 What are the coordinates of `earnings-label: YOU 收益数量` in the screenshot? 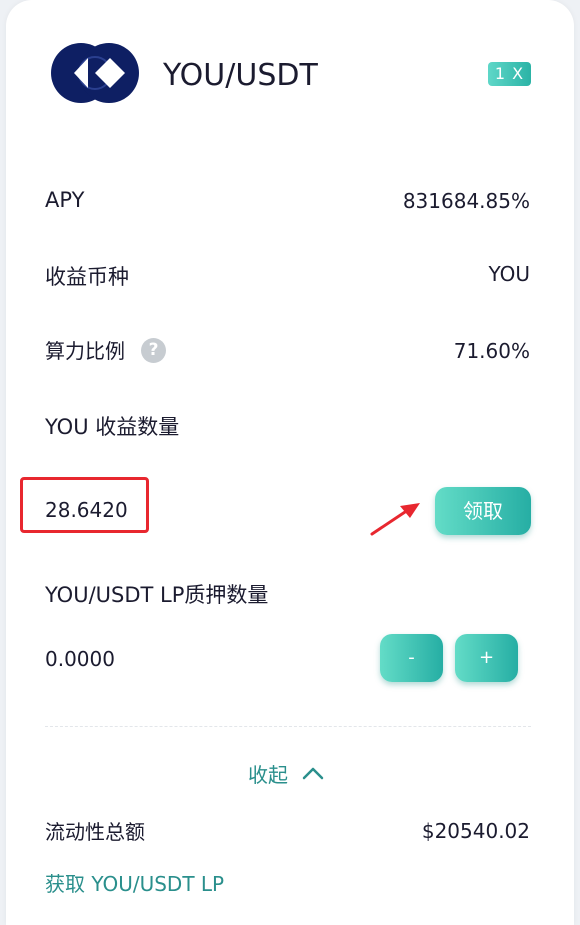 It's located at (112, 427).